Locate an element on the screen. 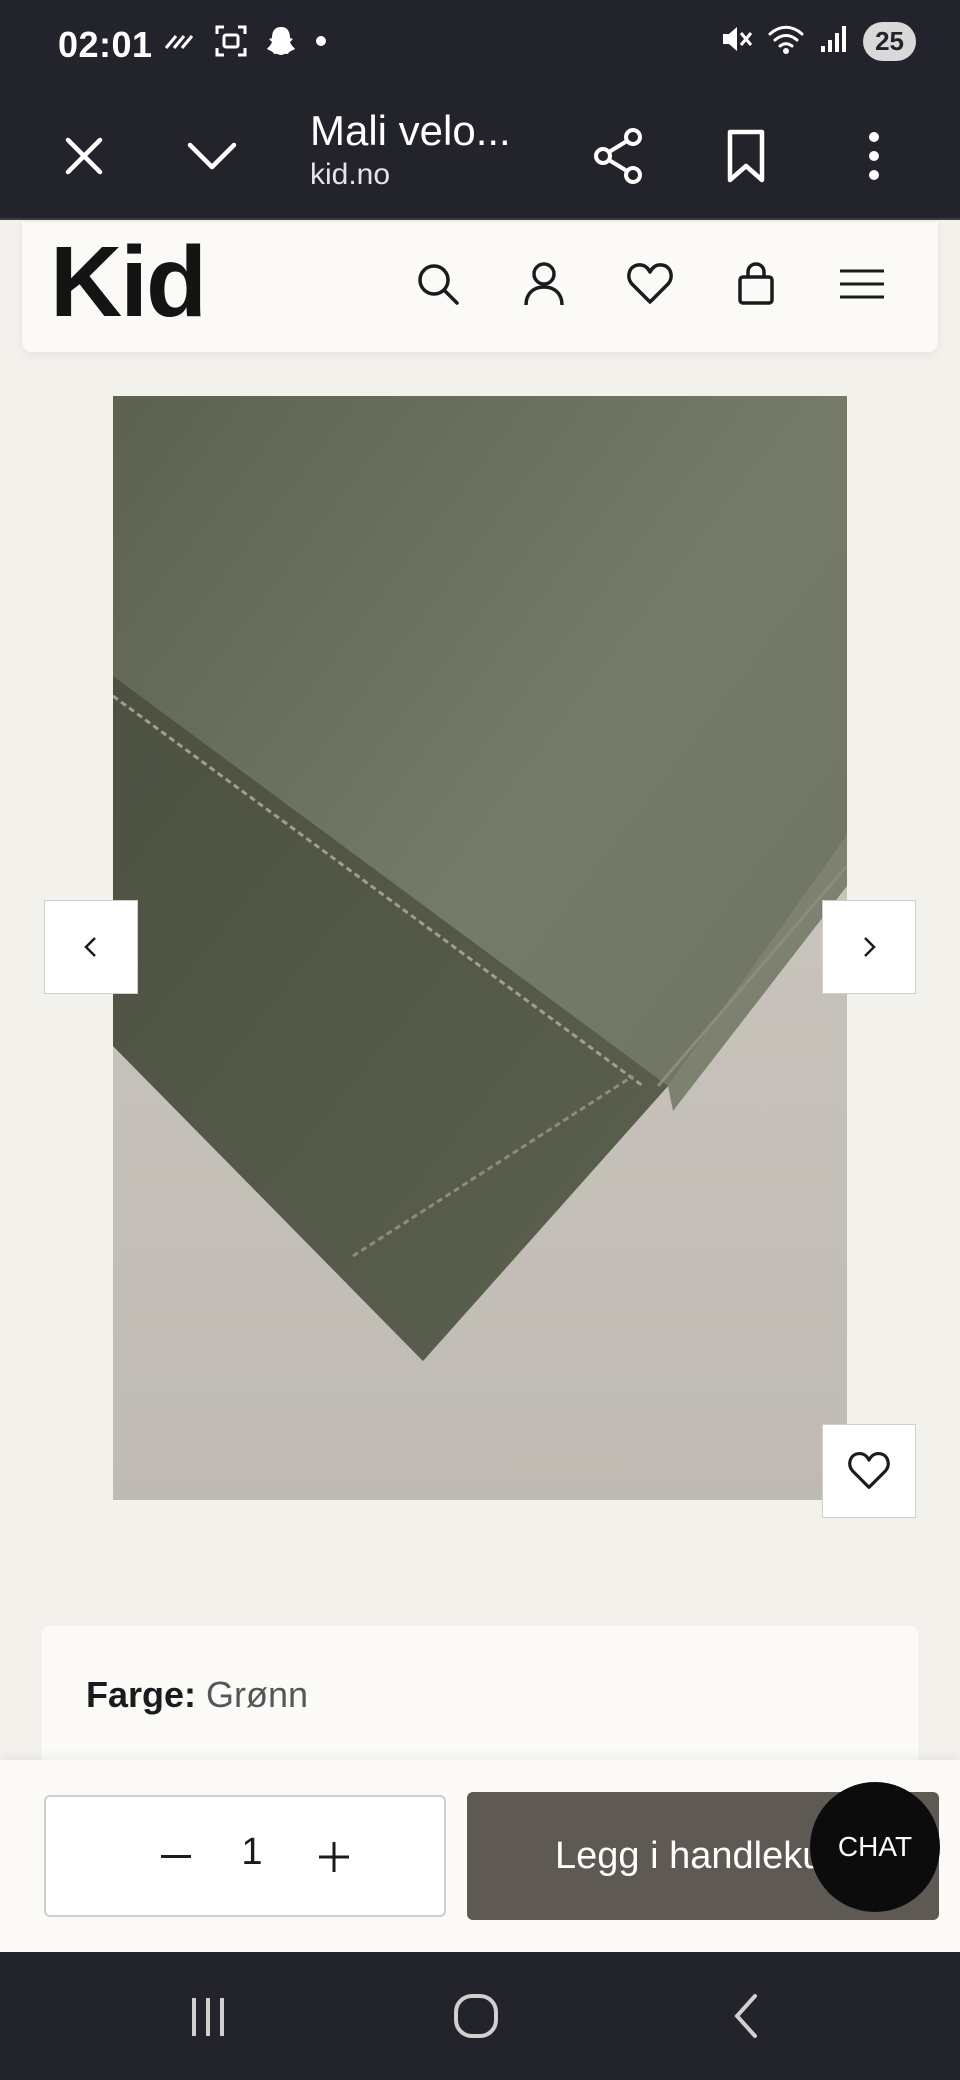 The width and height of the screenshot is (960, 2080). browser-toolbar: Mali velo... kid.no is located at coordinates (480, 156).